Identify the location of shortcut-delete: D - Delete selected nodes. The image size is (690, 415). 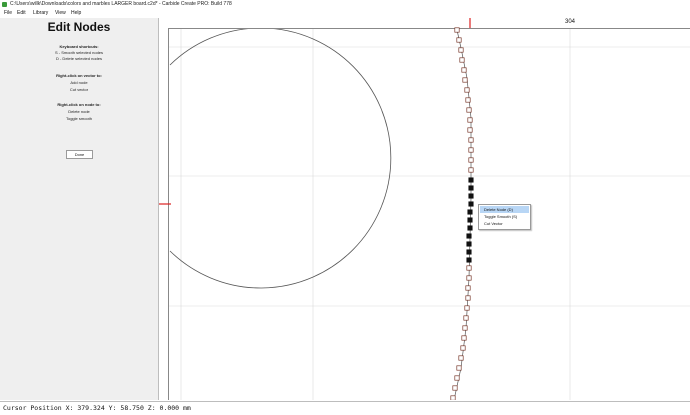
(79, 58).